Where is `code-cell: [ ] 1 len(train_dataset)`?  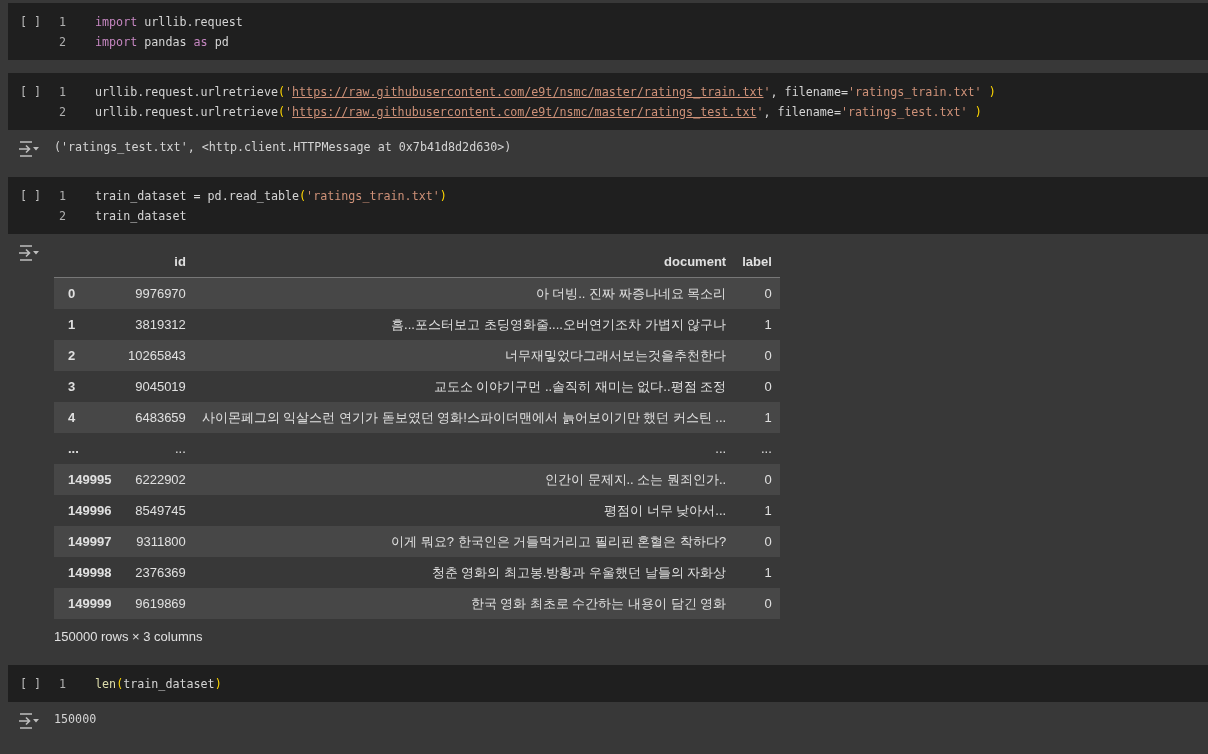
code-cell: [ ] 1 len(train_dataset) is located at coordinates (608, 683).